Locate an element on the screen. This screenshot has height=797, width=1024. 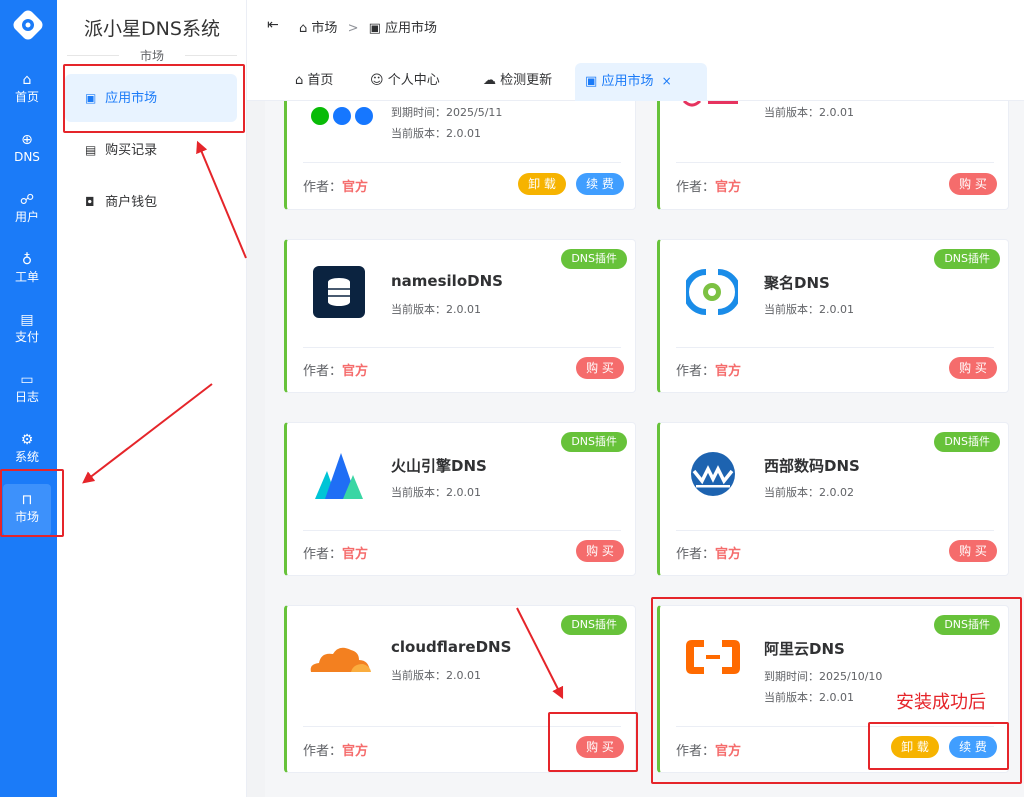
plugin-logo-icon is located at coordinates (710, 104).